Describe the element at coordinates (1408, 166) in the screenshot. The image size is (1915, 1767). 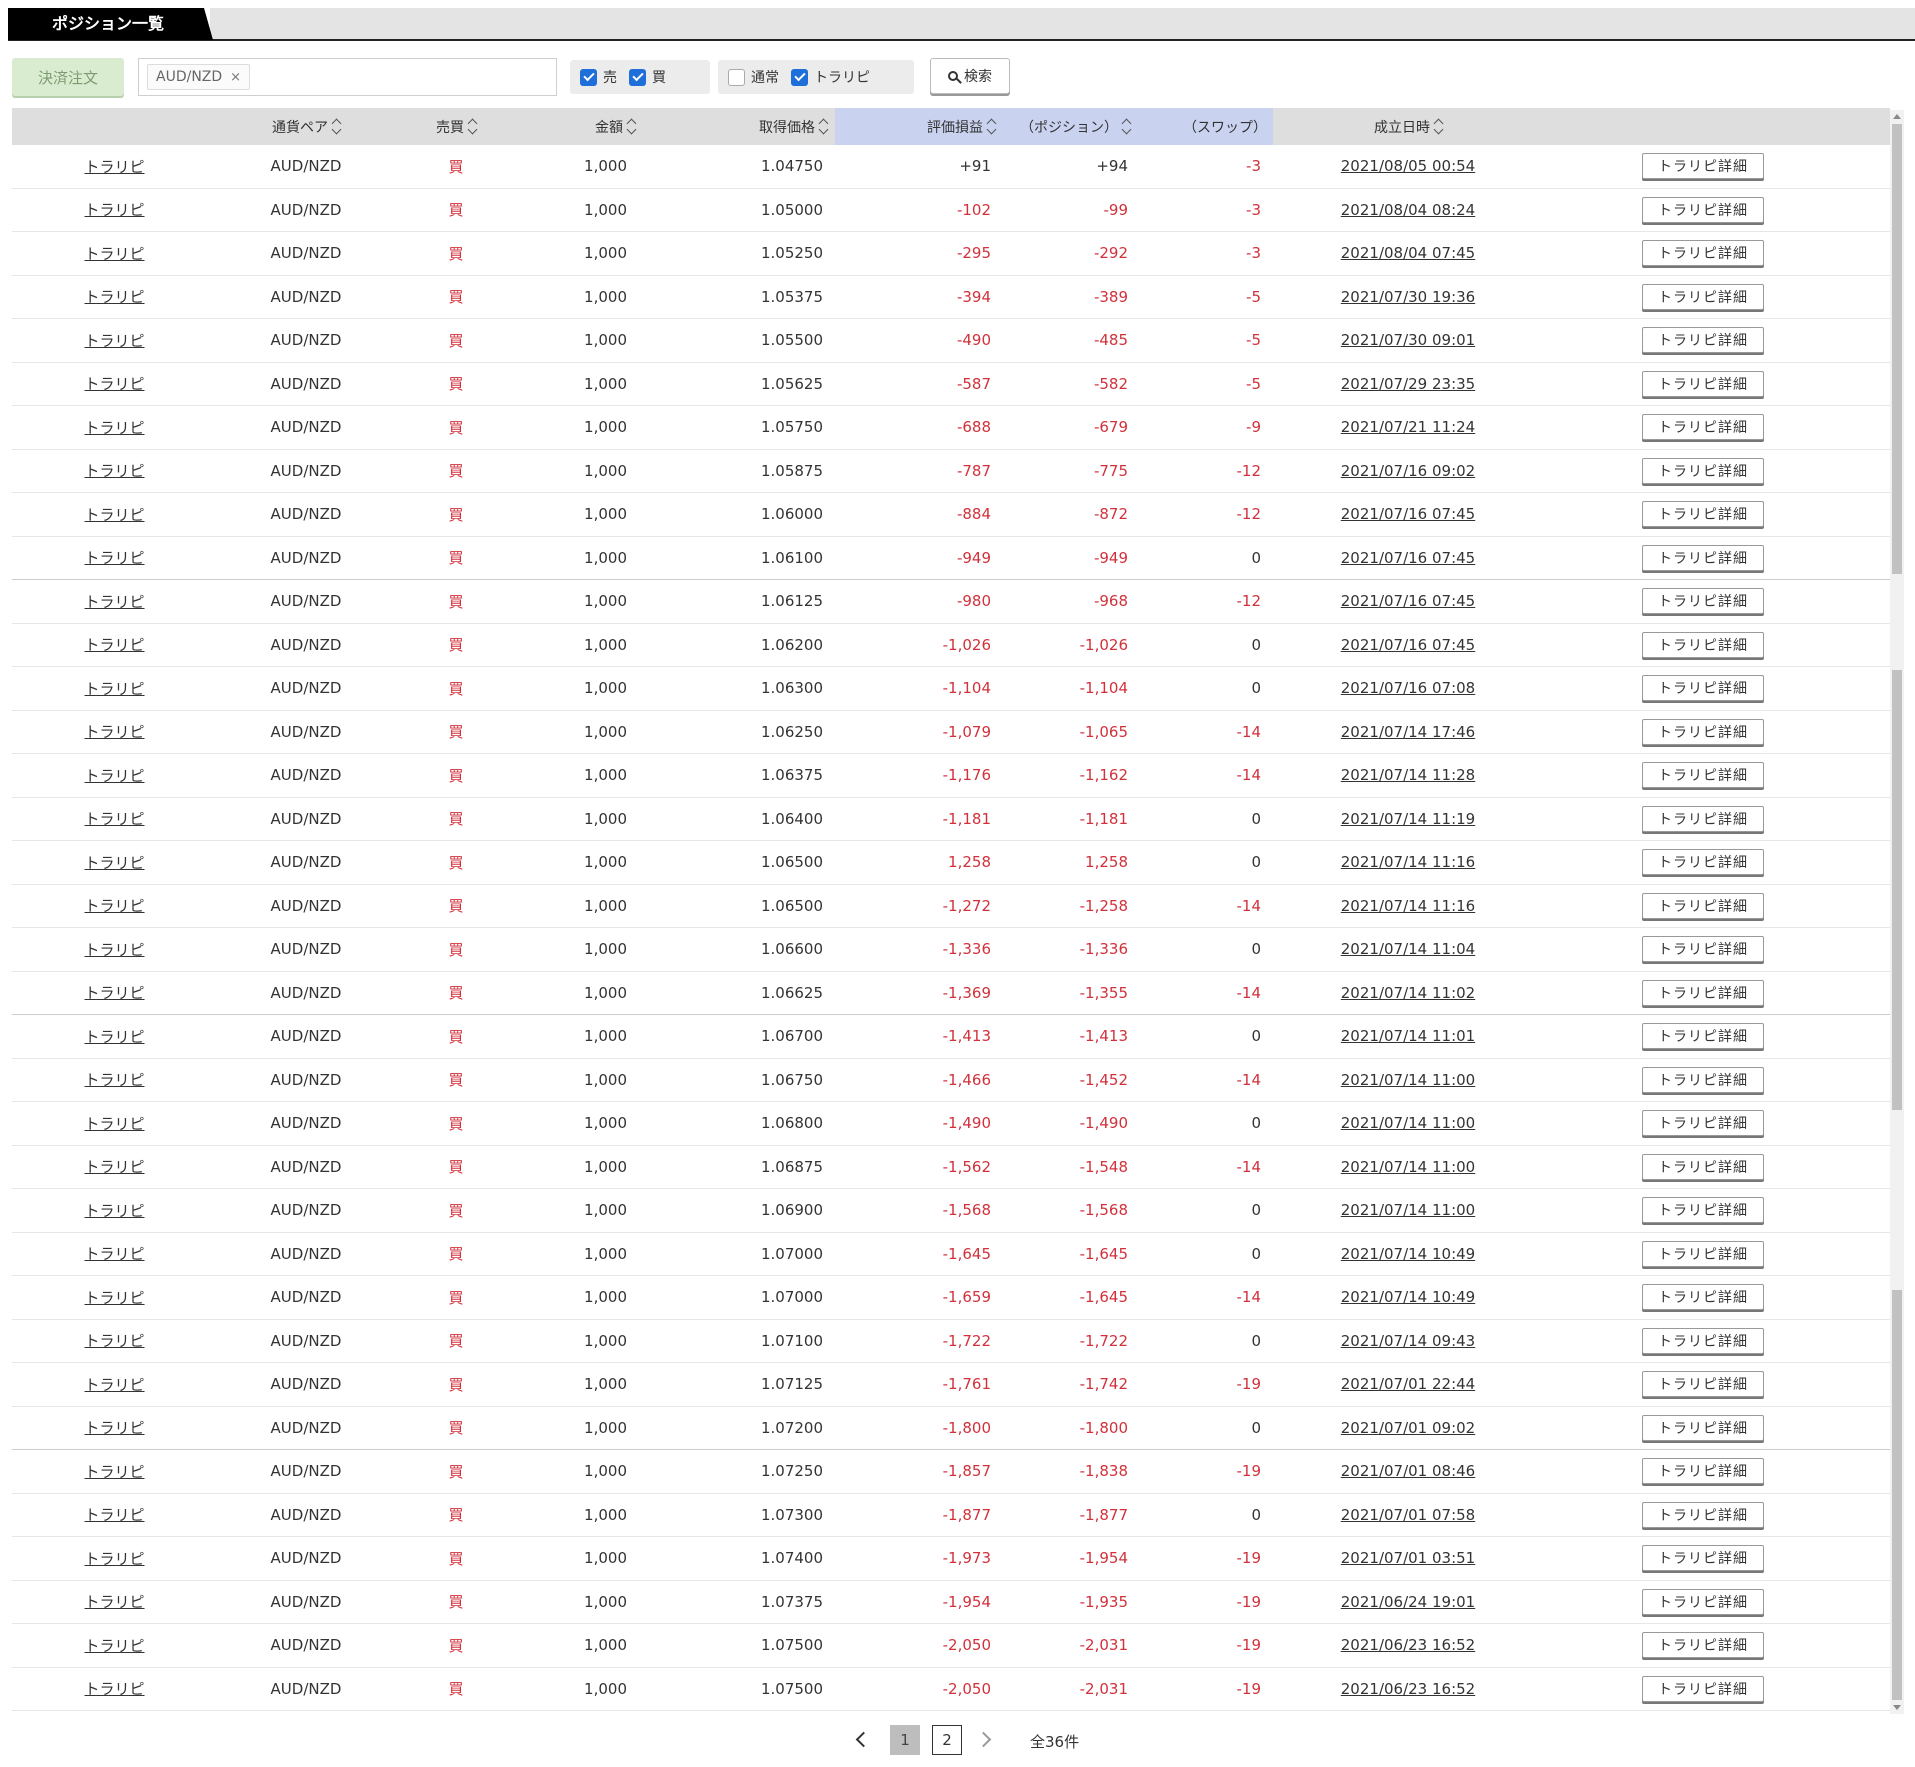
I see `date-link: 2021/08/05 00:54` at that location.